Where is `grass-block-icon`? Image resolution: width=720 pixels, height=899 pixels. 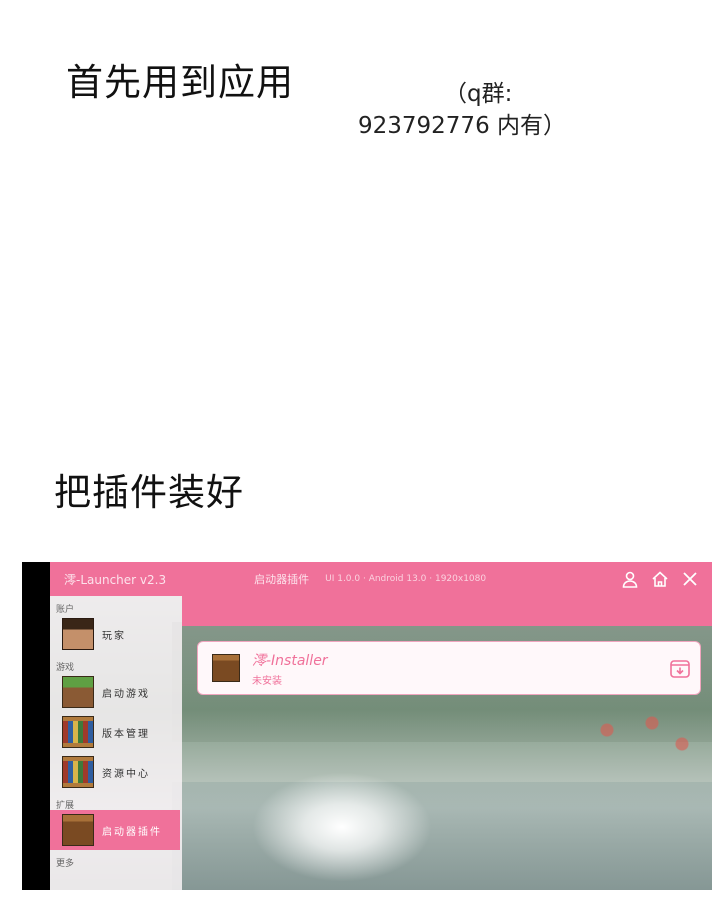 grass-block-icon is located at coordinates (78, 692).